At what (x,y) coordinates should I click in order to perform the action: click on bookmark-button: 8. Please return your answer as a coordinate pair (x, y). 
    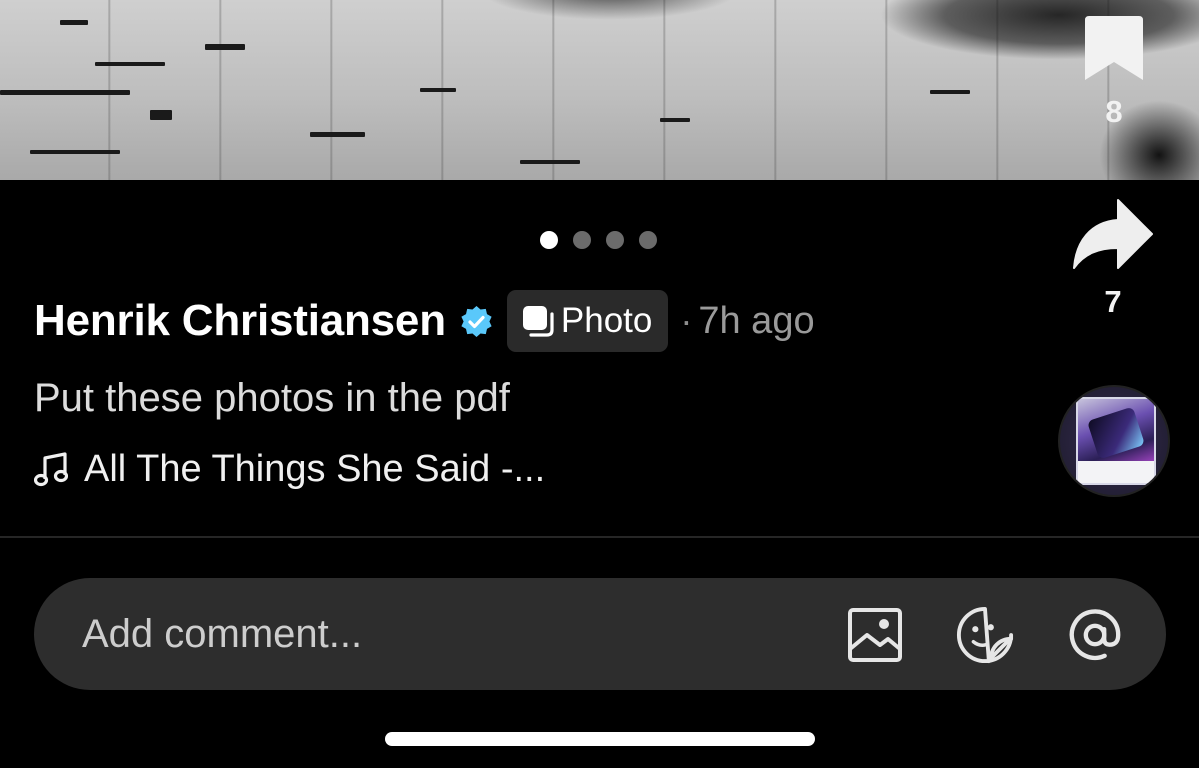
    Looking at the image, I should click on (1114, 72).